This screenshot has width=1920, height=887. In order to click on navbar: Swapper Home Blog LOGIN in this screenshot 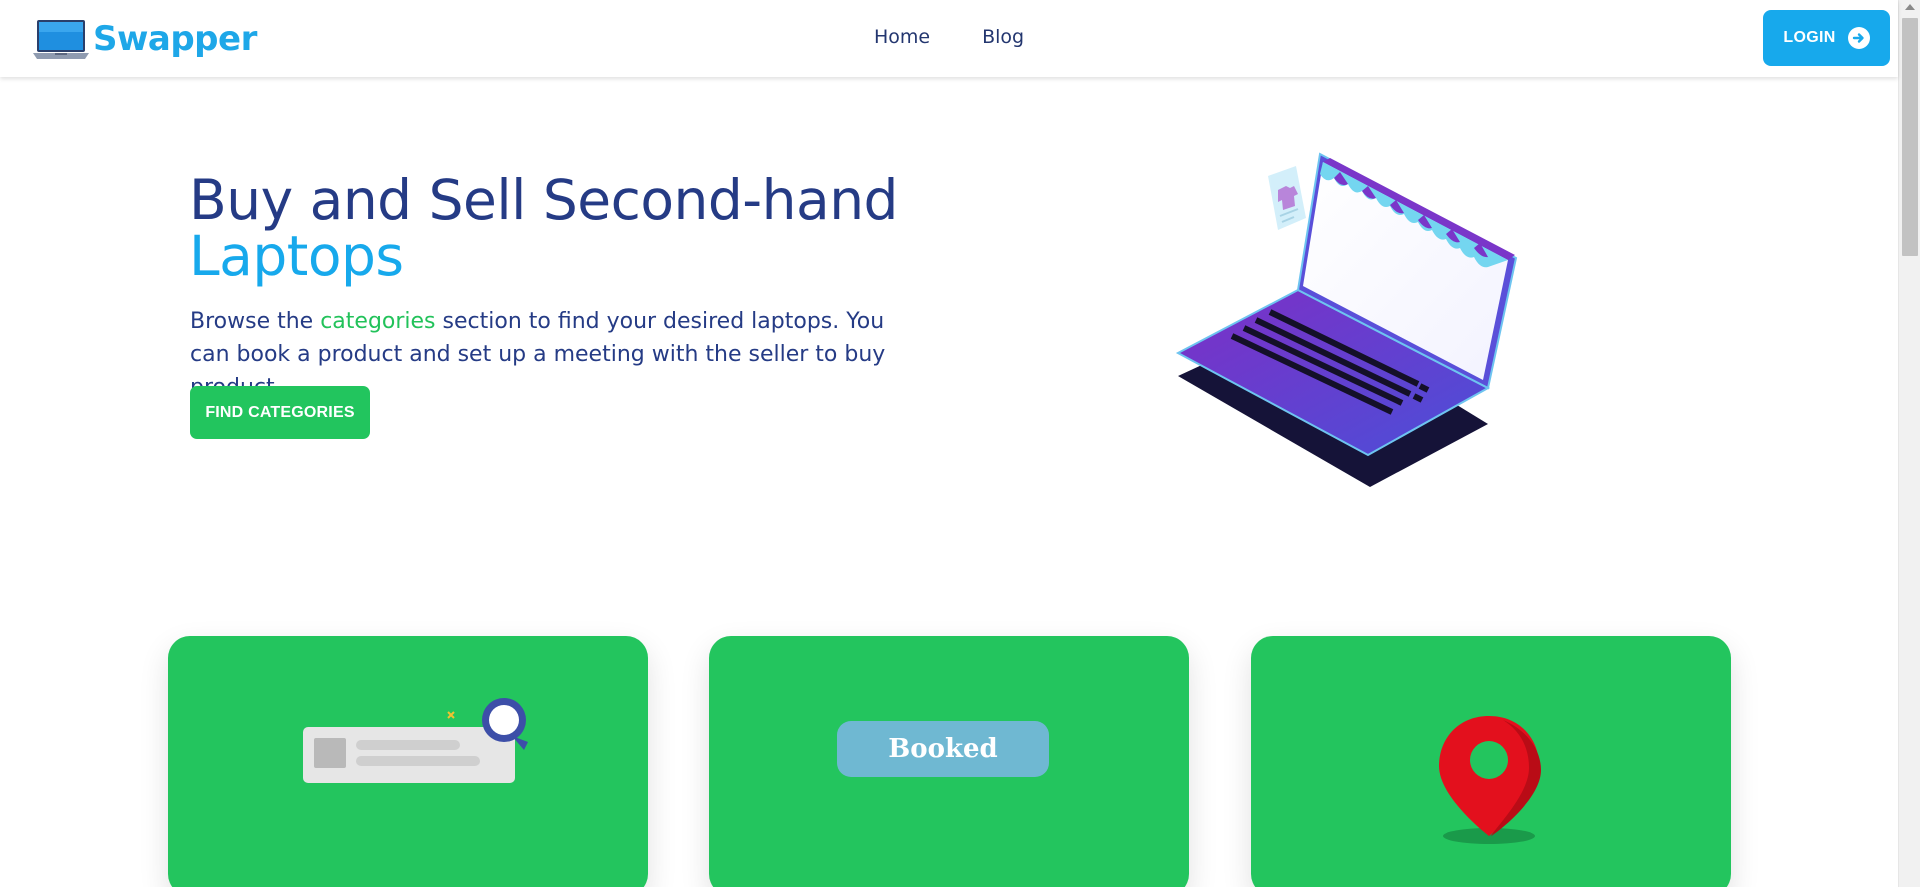, I will do `click(949, 38)`.